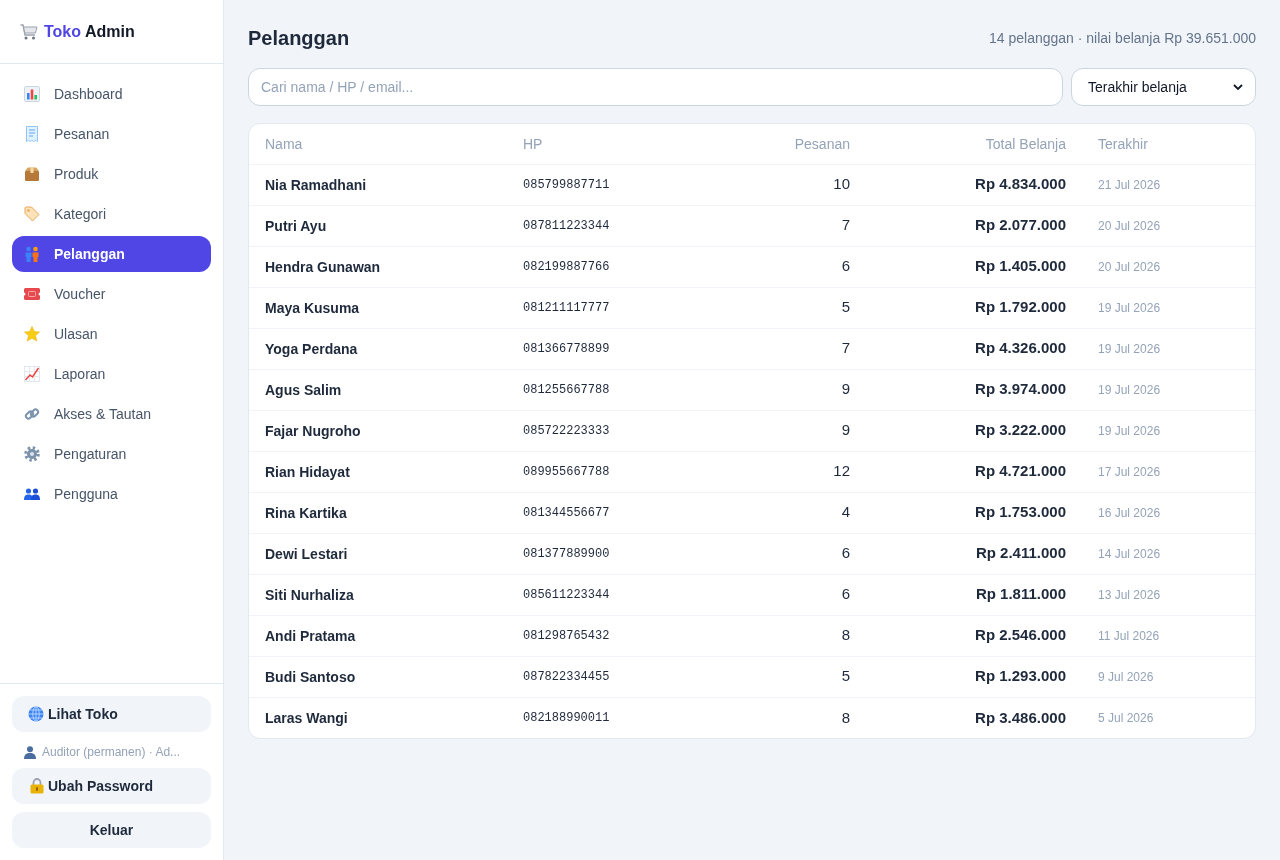  What do you see at coordinates (974, 512) in the screenshot?
I see `total-cell: Rp 1.753.000` at bounding box center [974, 512].